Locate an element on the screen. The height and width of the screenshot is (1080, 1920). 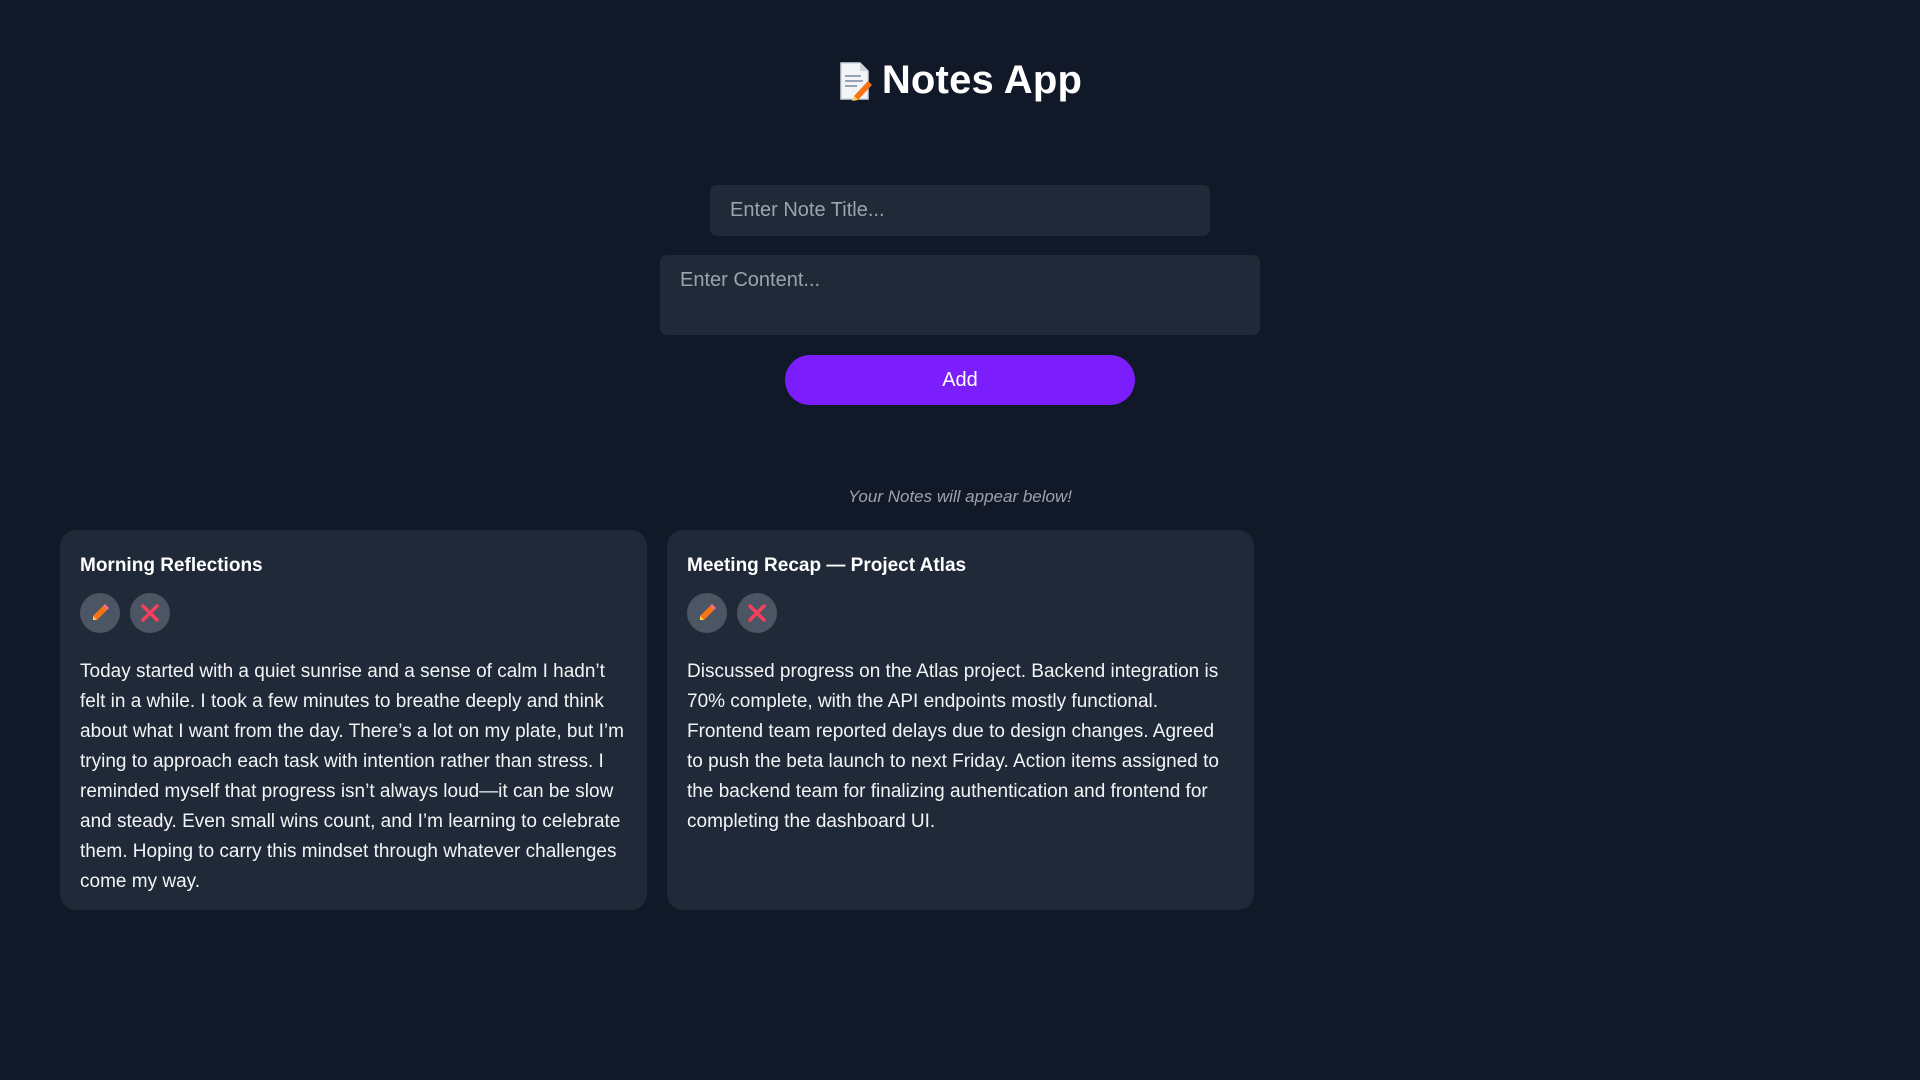
note-title: Meeting Recap — Project Atlas is located at coordinates (827, 565).